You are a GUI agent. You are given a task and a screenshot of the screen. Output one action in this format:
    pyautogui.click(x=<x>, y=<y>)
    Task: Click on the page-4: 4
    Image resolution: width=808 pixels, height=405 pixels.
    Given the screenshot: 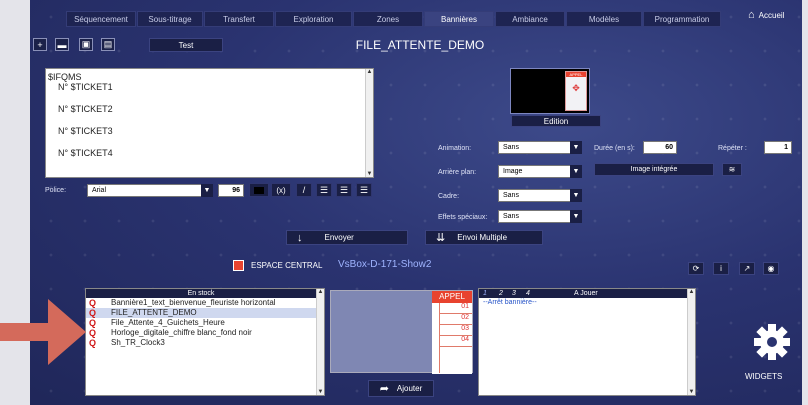 What is the action you would take?
    pyautogui.click(x=528, y=293)
    